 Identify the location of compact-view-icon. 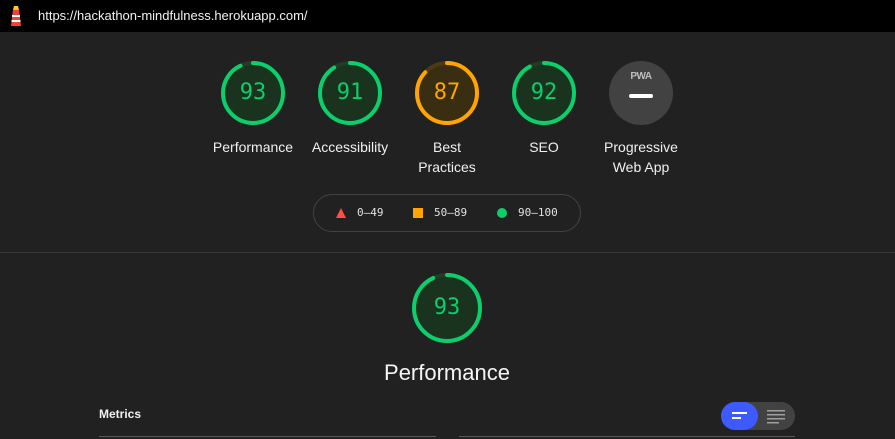
(739, 415).